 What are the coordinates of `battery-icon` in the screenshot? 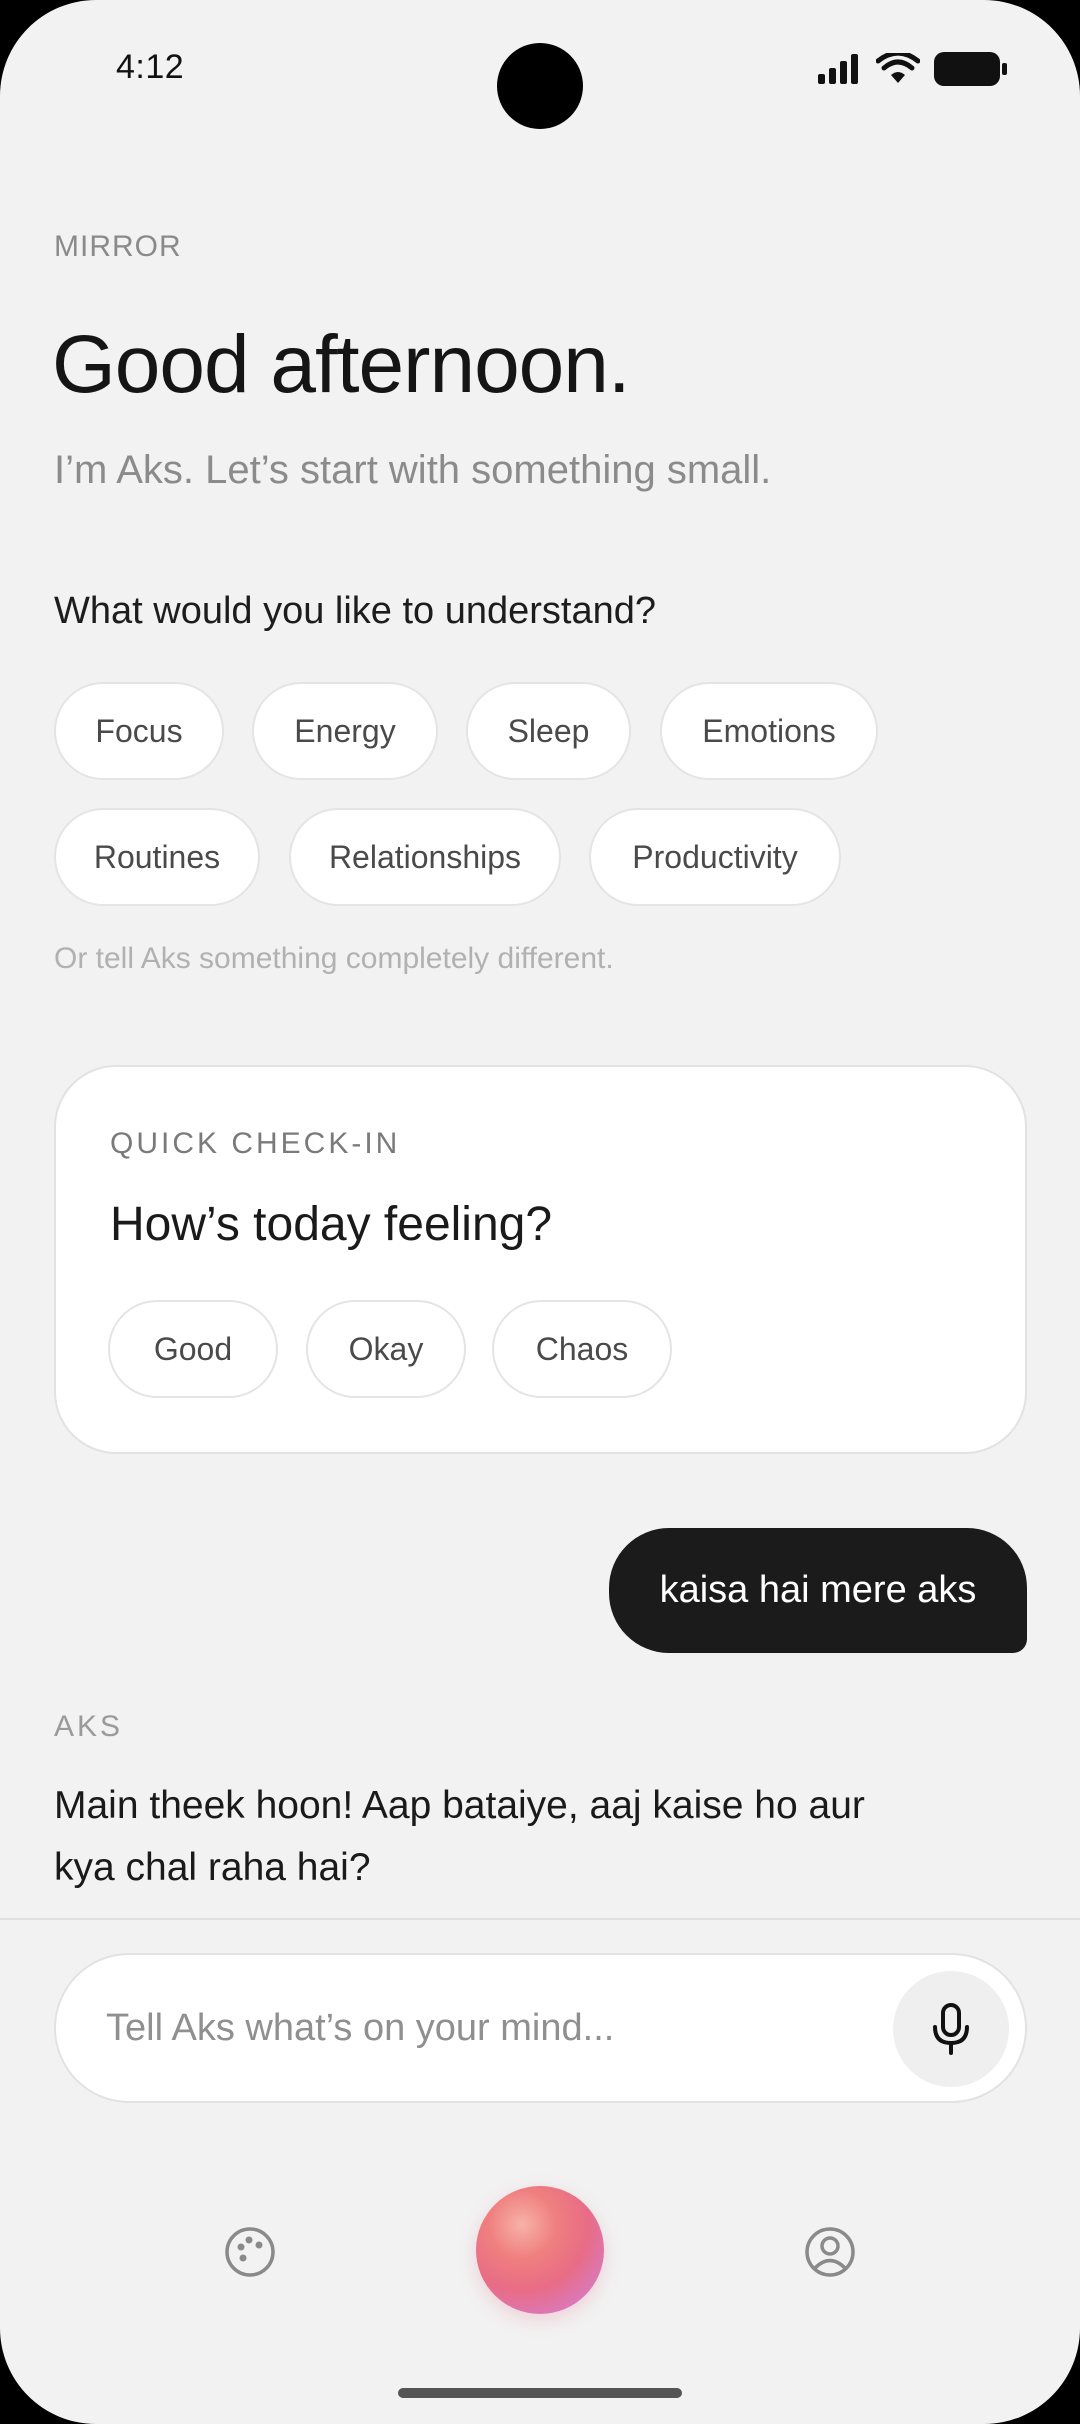 It's located at (970, 69).